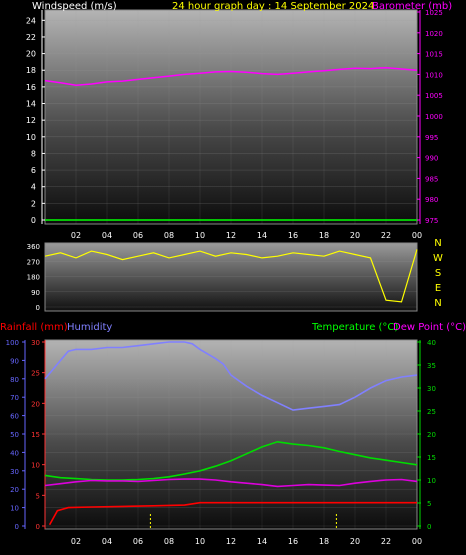  What do you see at coordinates (138, 541) in the screenshot?
I see `panel3-x-tick-label: 06` at bounding box center [138, 541].